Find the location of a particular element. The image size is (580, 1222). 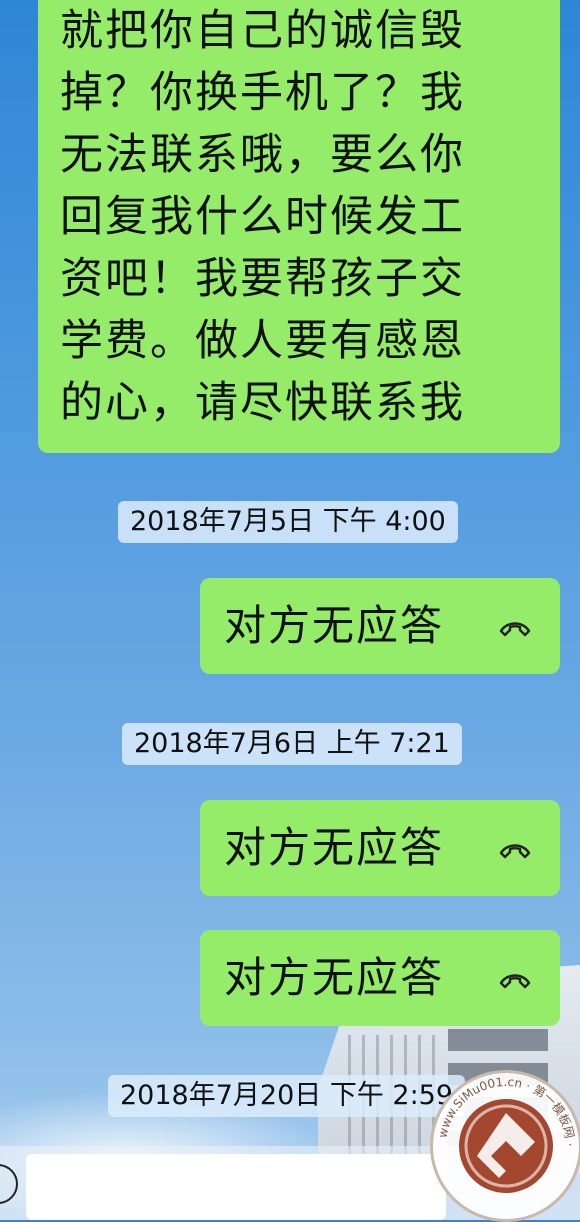

svg-text: www.SiMu001.cn · 第一模板网 · is located at coordinates (507, 1111).